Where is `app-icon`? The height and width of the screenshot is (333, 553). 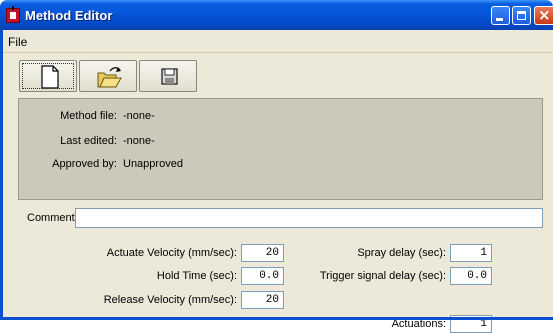 app-icon is located at coordinates (13, 14).